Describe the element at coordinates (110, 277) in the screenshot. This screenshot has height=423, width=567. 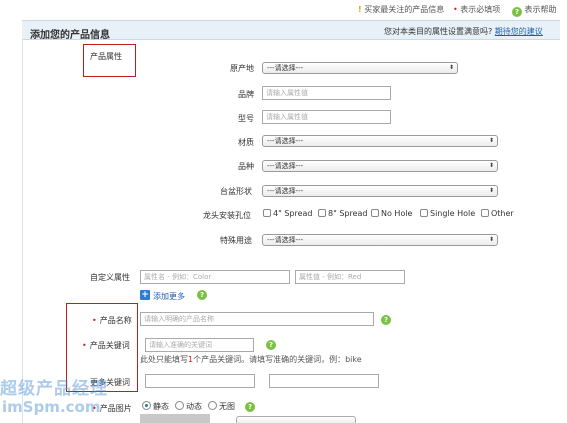
I see `custom-attribute-label: 自定义属性` at that location.